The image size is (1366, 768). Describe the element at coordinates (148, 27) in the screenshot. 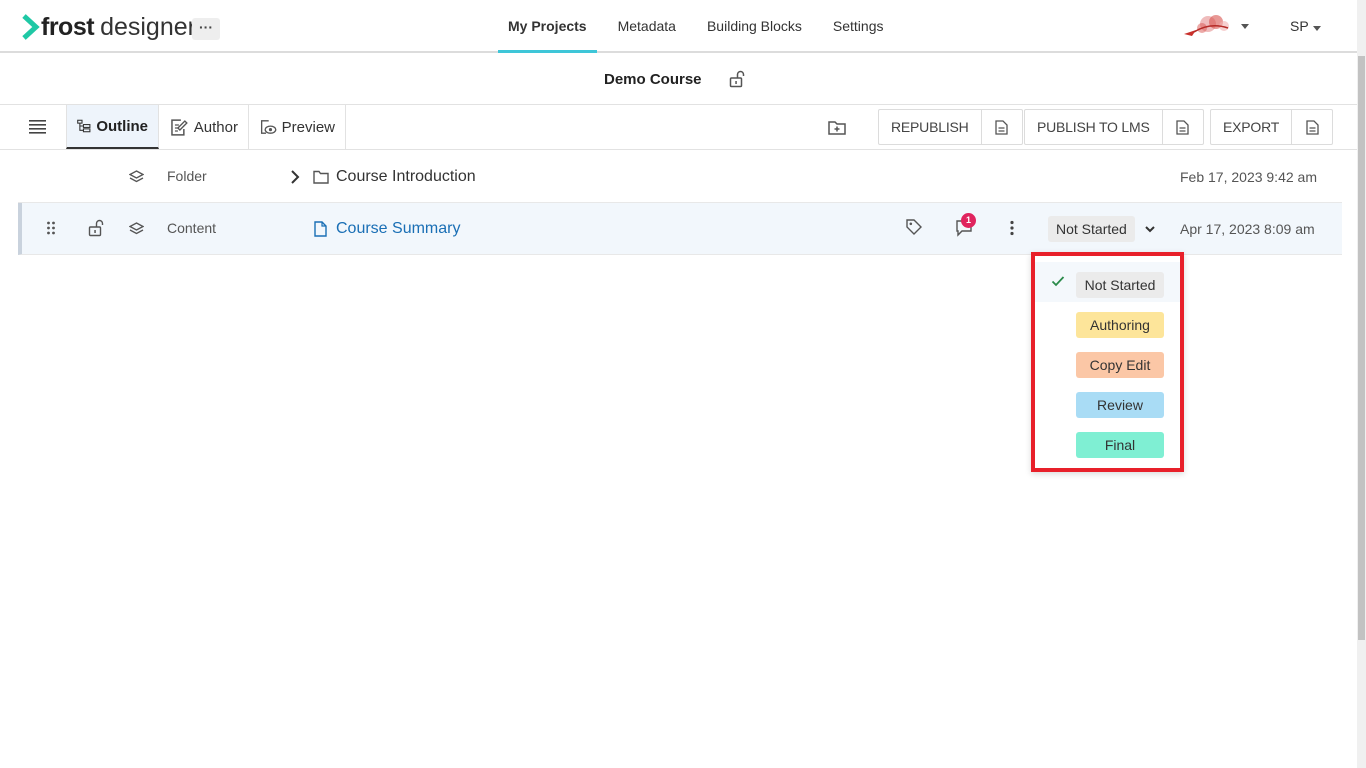

I see `logo-text-designer: designer` at that location.